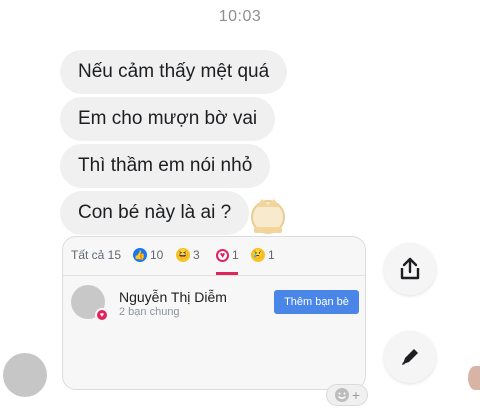 Image resolution: width=480 pixels, height=411 pixels. I want to click on partial-avatar, so click(474, 378).